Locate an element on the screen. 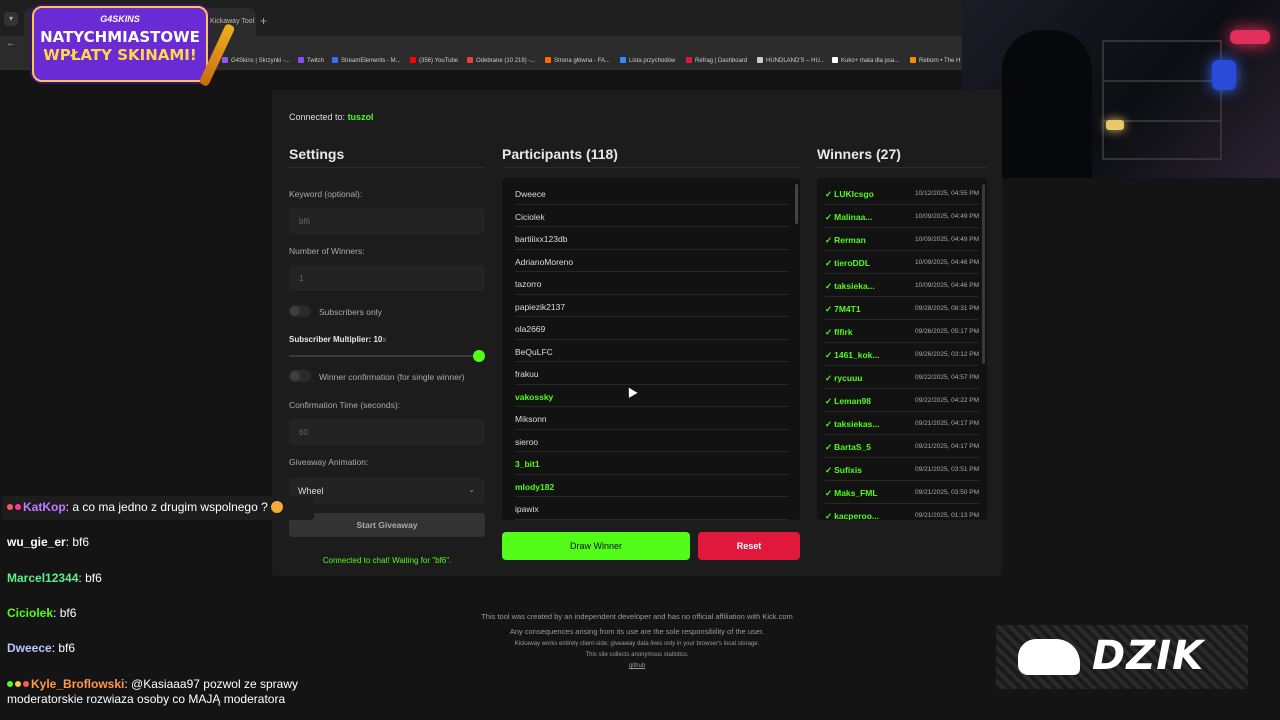 The width and height of the screenshot is (1280, 720). neon-light is located at coordinates (1250, 37).